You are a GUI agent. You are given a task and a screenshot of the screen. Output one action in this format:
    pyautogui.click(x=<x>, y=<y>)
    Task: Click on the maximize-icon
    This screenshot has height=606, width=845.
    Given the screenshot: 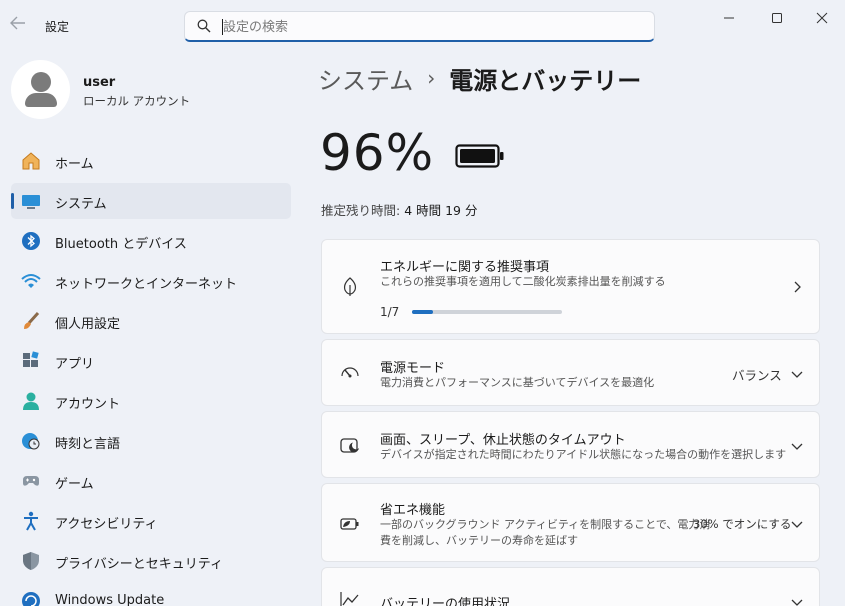 What is the action you would take?
    pyautogui.click(x=777, y=18)
    